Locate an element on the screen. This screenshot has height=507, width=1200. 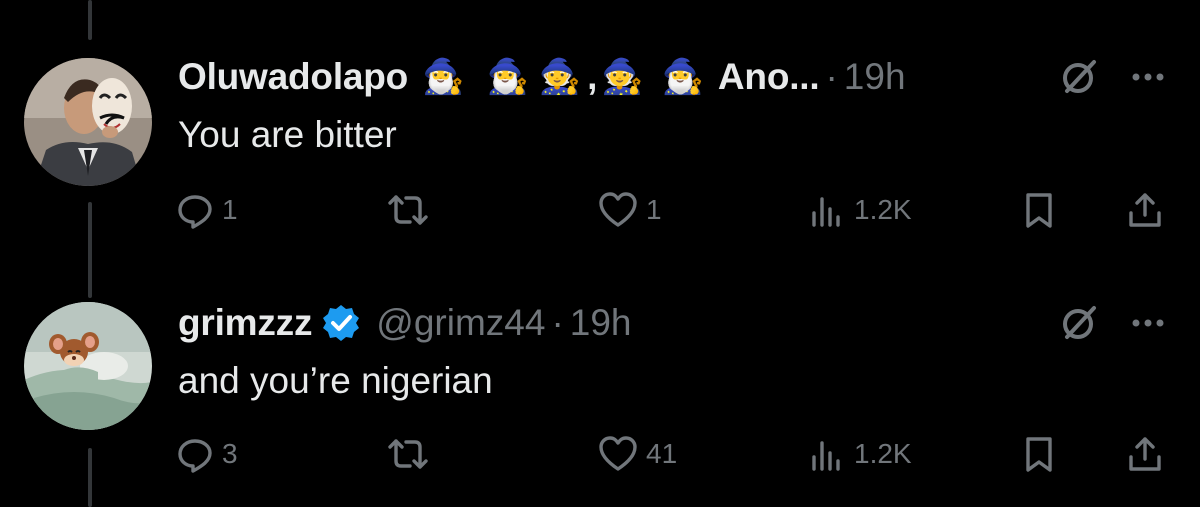
name-comma: , is located at coordinates (592, 76).